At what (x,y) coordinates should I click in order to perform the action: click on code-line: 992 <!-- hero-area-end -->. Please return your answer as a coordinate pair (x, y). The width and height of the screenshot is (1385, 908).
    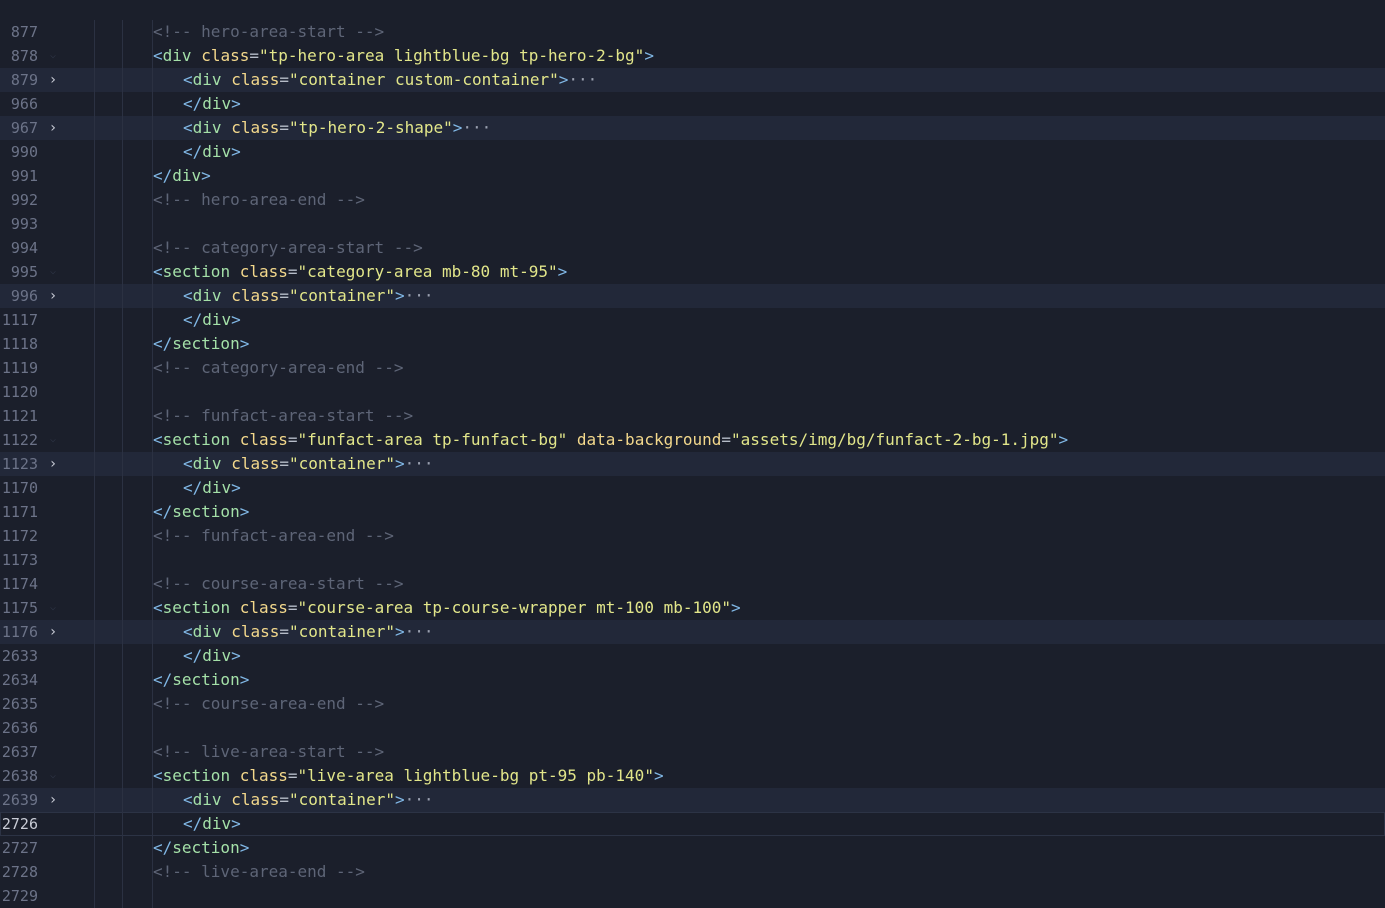
    Looking at the image, I should click on (692, 200).